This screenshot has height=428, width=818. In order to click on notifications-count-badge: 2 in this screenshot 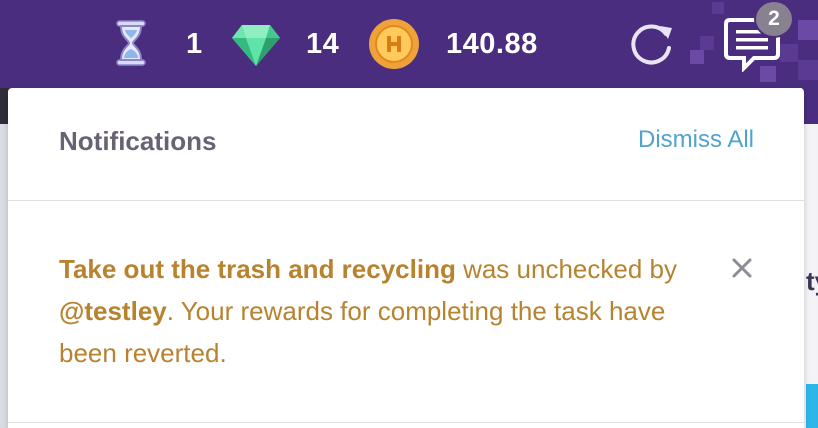, I will do `click(774, 19)`.